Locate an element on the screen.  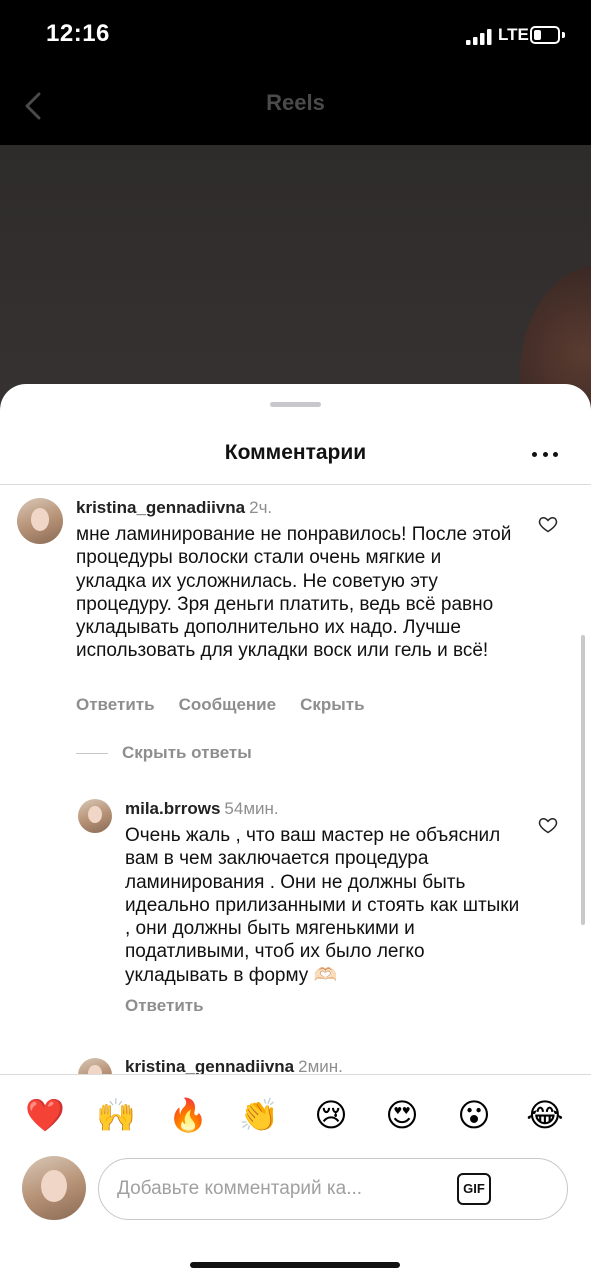
network-label: LTE is located at coordinates (513, 34).